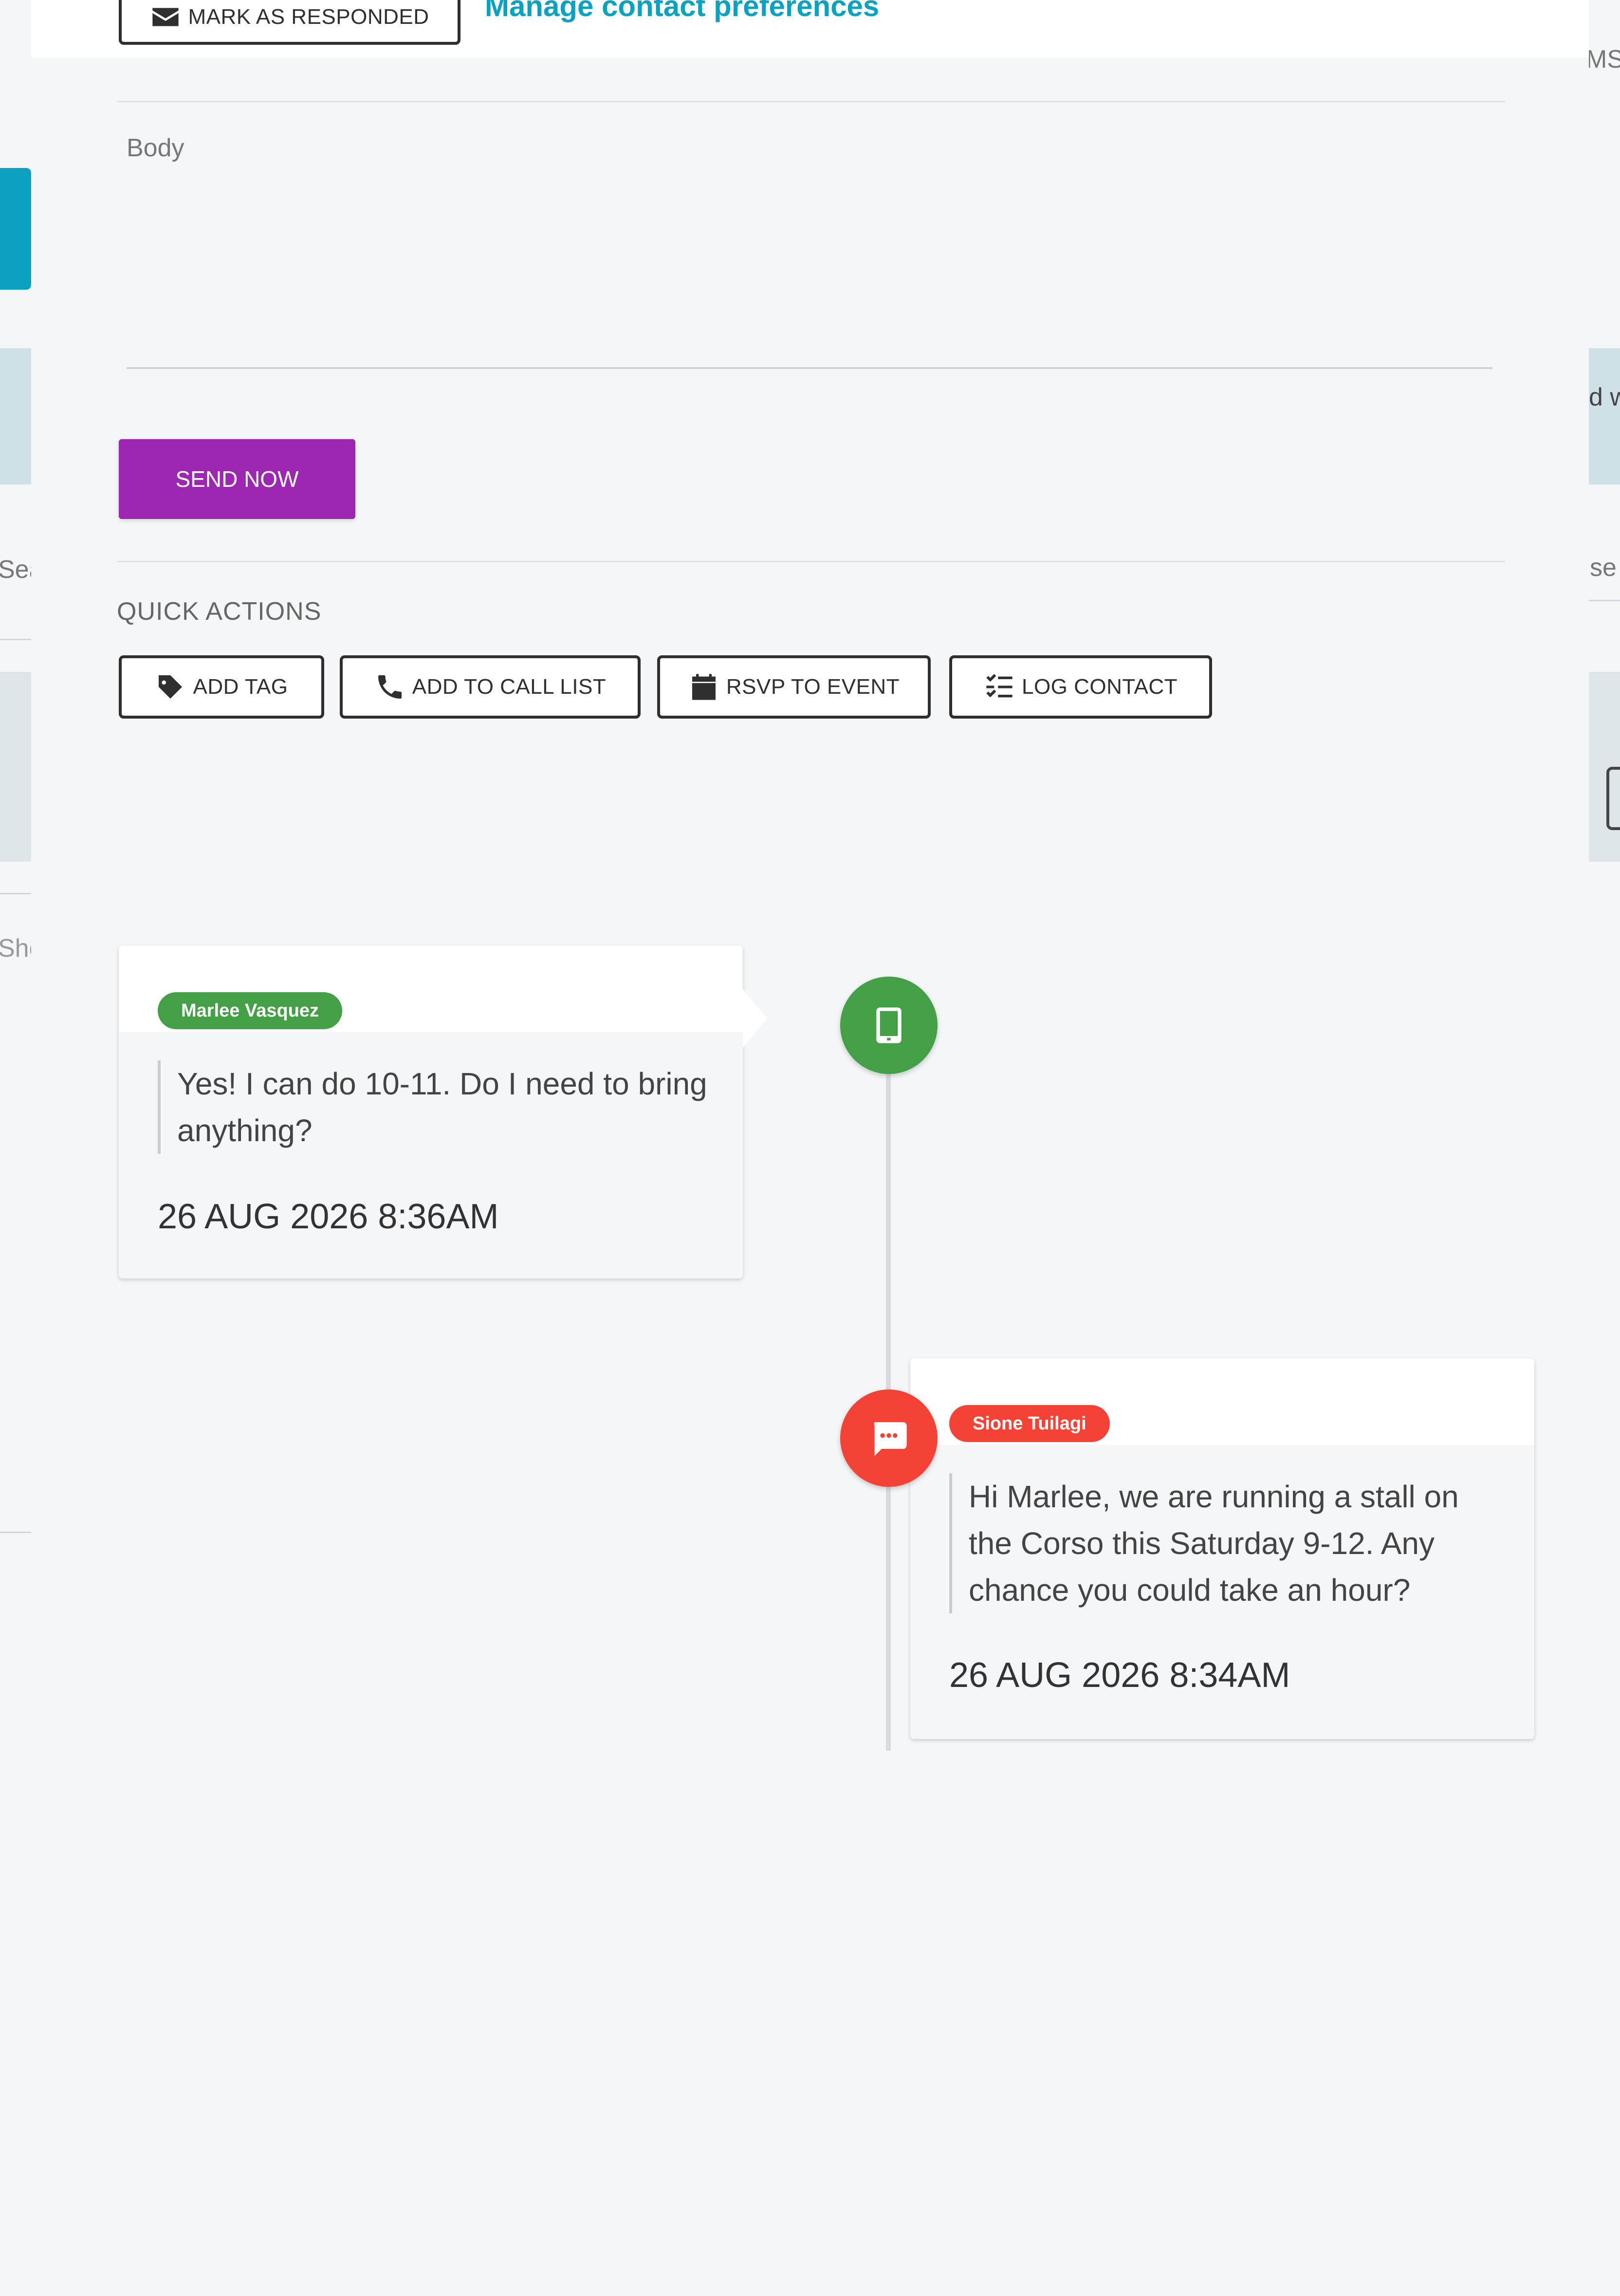 This screenshot has width=1620, height=2296. Describe the element at coordinates (329, 1216) in the screenshot. I see `message-timestamp: 26 AUG 2026 8:36AM` at that location.